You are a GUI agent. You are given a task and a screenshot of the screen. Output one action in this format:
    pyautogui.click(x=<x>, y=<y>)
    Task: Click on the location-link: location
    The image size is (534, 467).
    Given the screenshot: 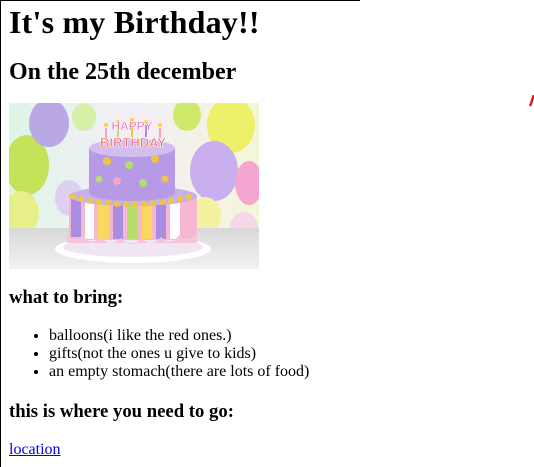 What is the action you would take?
    pyautogui.click(x=35, y=450)
    